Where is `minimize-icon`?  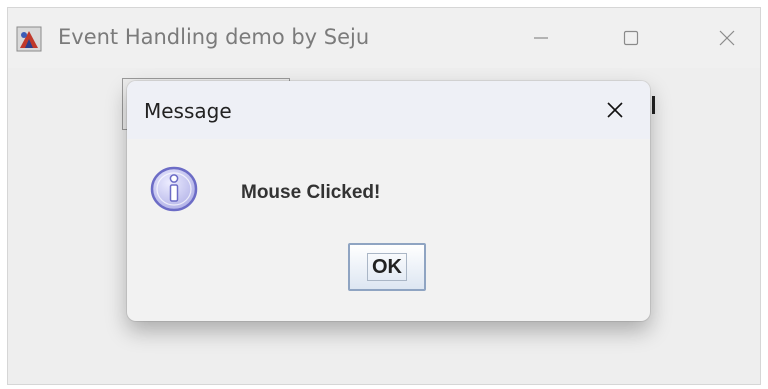 minimize-icon is located at coordinates (541, 38).